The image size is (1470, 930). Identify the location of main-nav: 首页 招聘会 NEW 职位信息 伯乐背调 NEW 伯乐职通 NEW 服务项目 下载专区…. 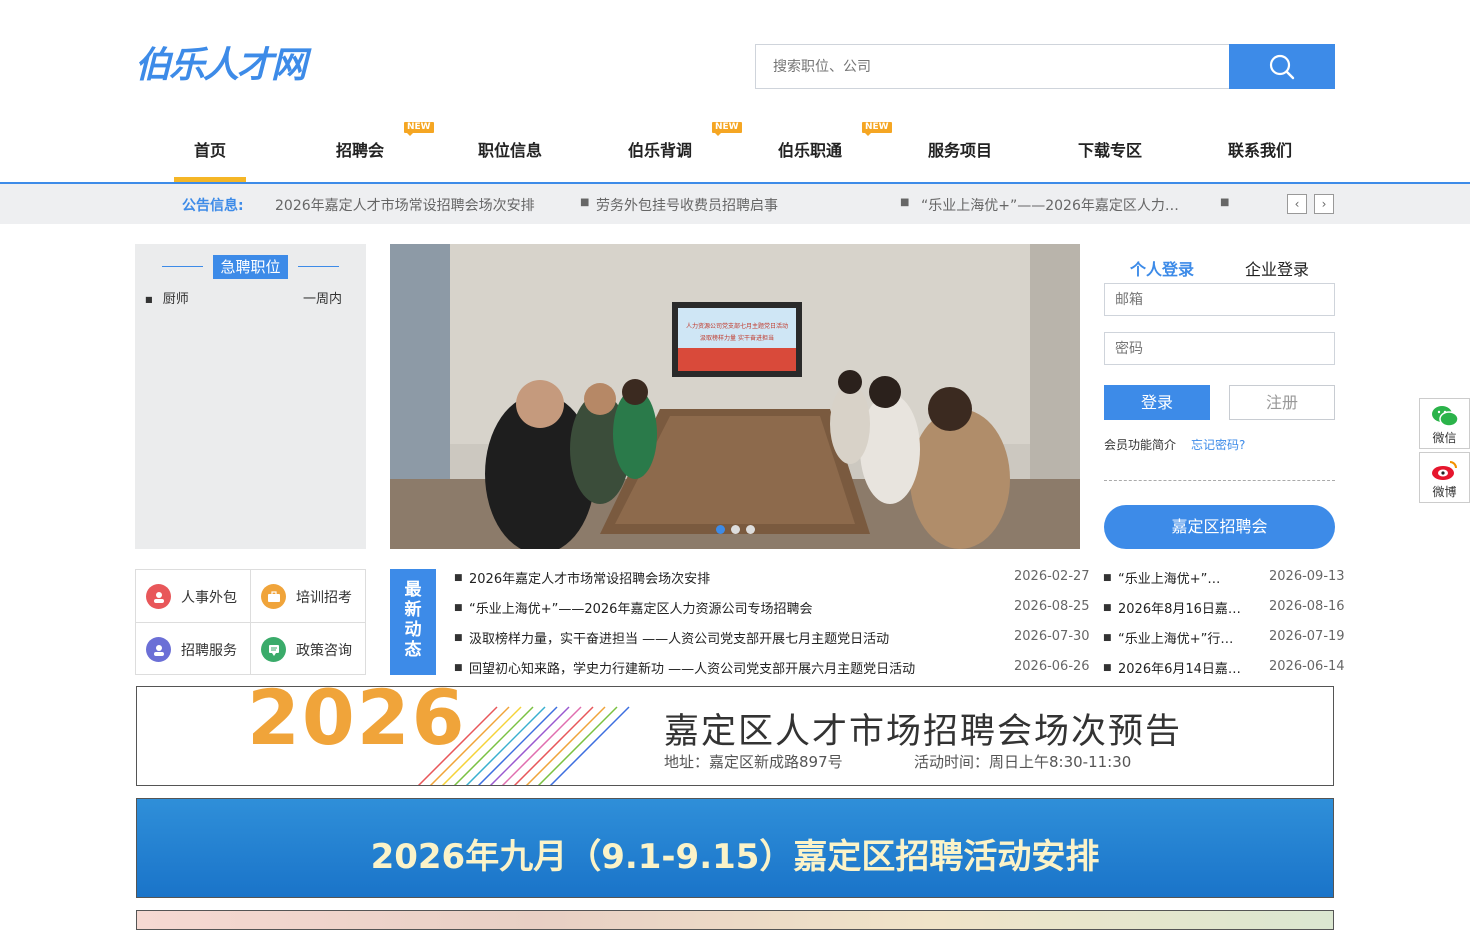
(735, 152).